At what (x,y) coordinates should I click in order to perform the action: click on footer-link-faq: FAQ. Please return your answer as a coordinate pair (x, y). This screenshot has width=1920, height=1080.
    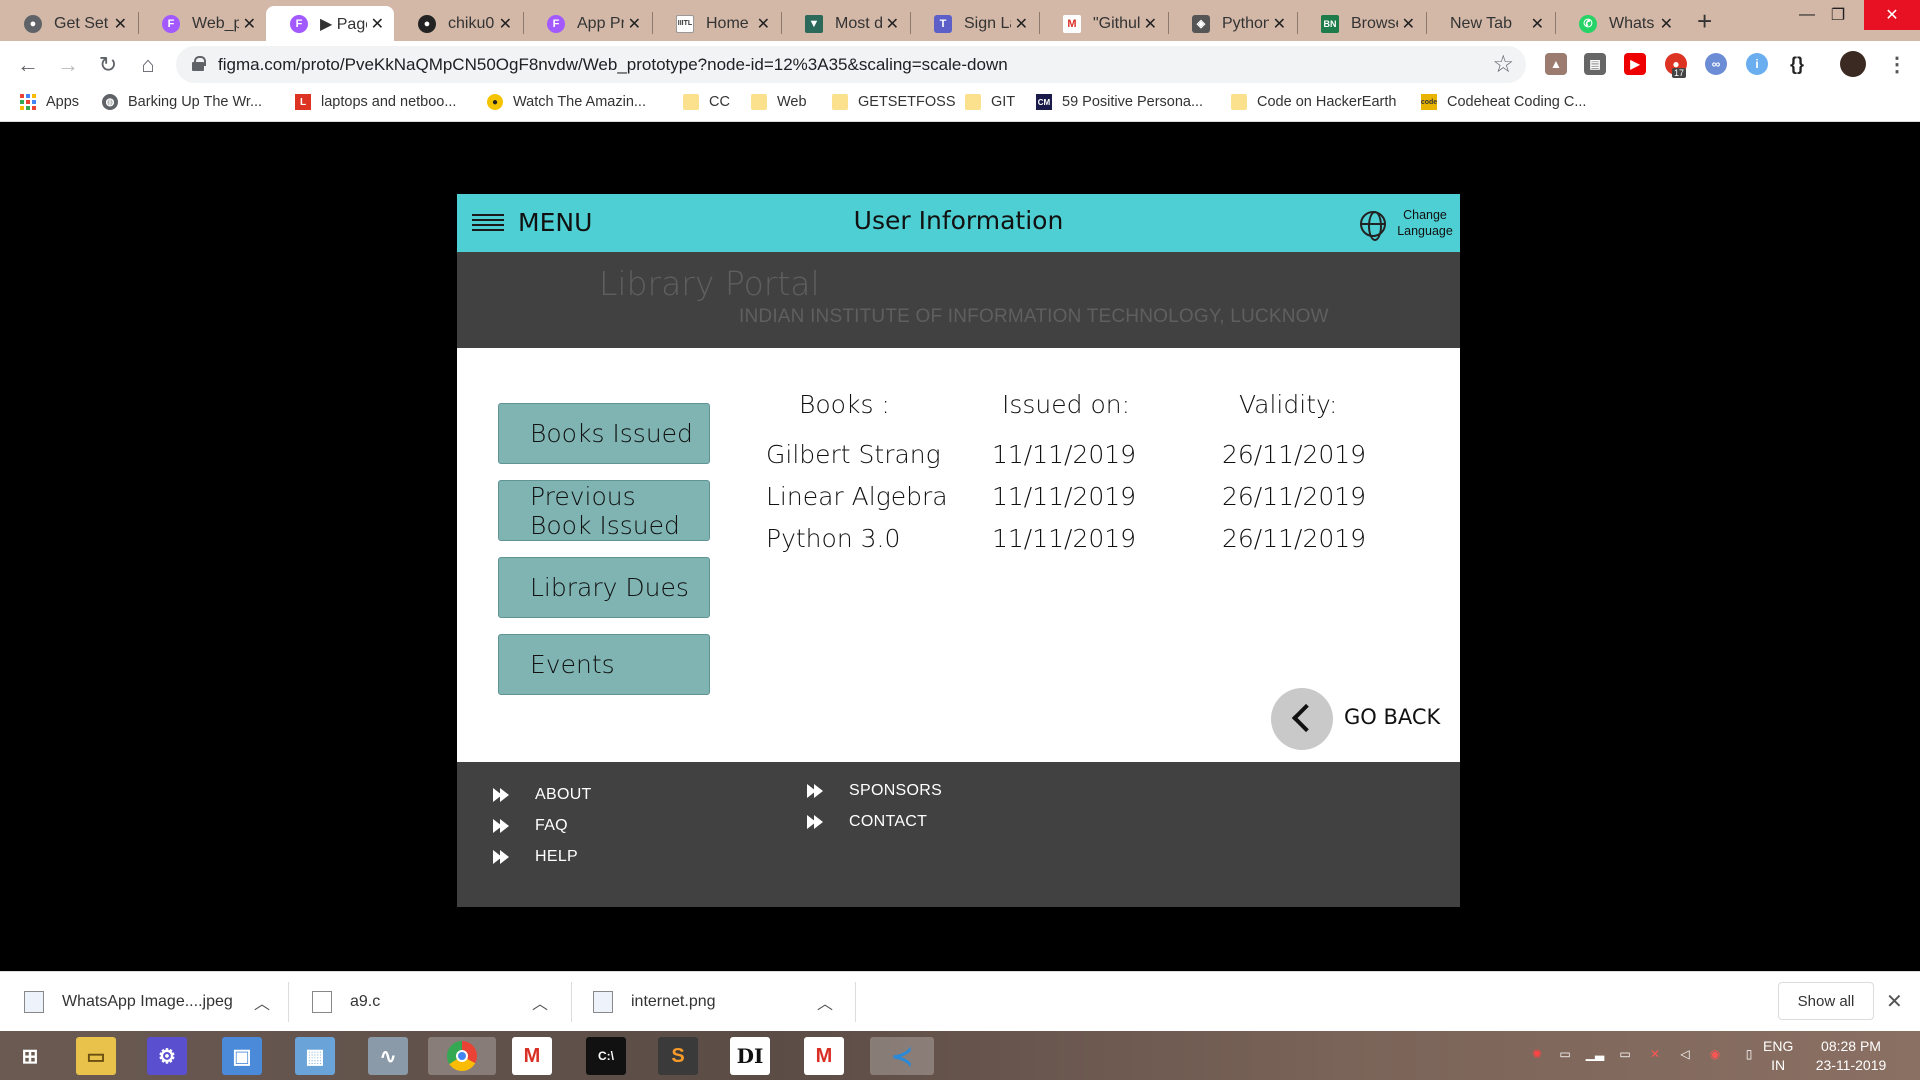
    Looking at the image, I should click on (530, 826).